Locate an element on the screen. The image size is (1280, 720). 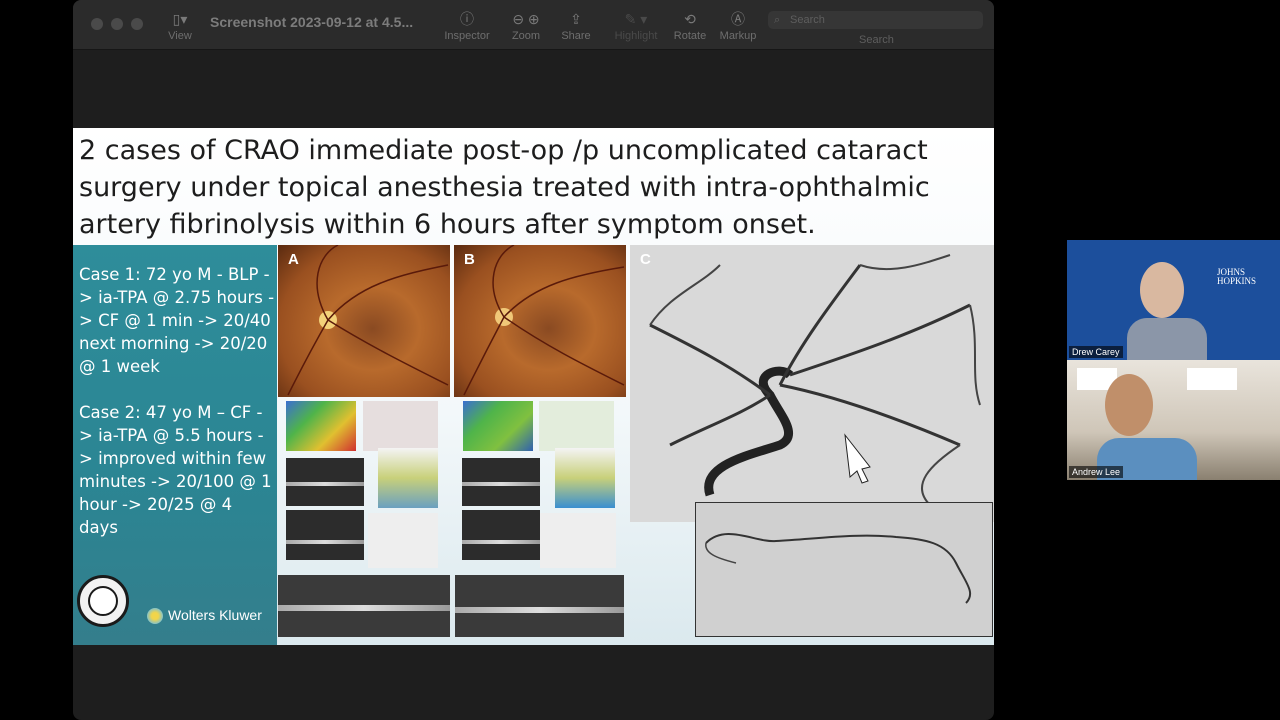
oct-scan-b2 is located at coordinates (501, 535).